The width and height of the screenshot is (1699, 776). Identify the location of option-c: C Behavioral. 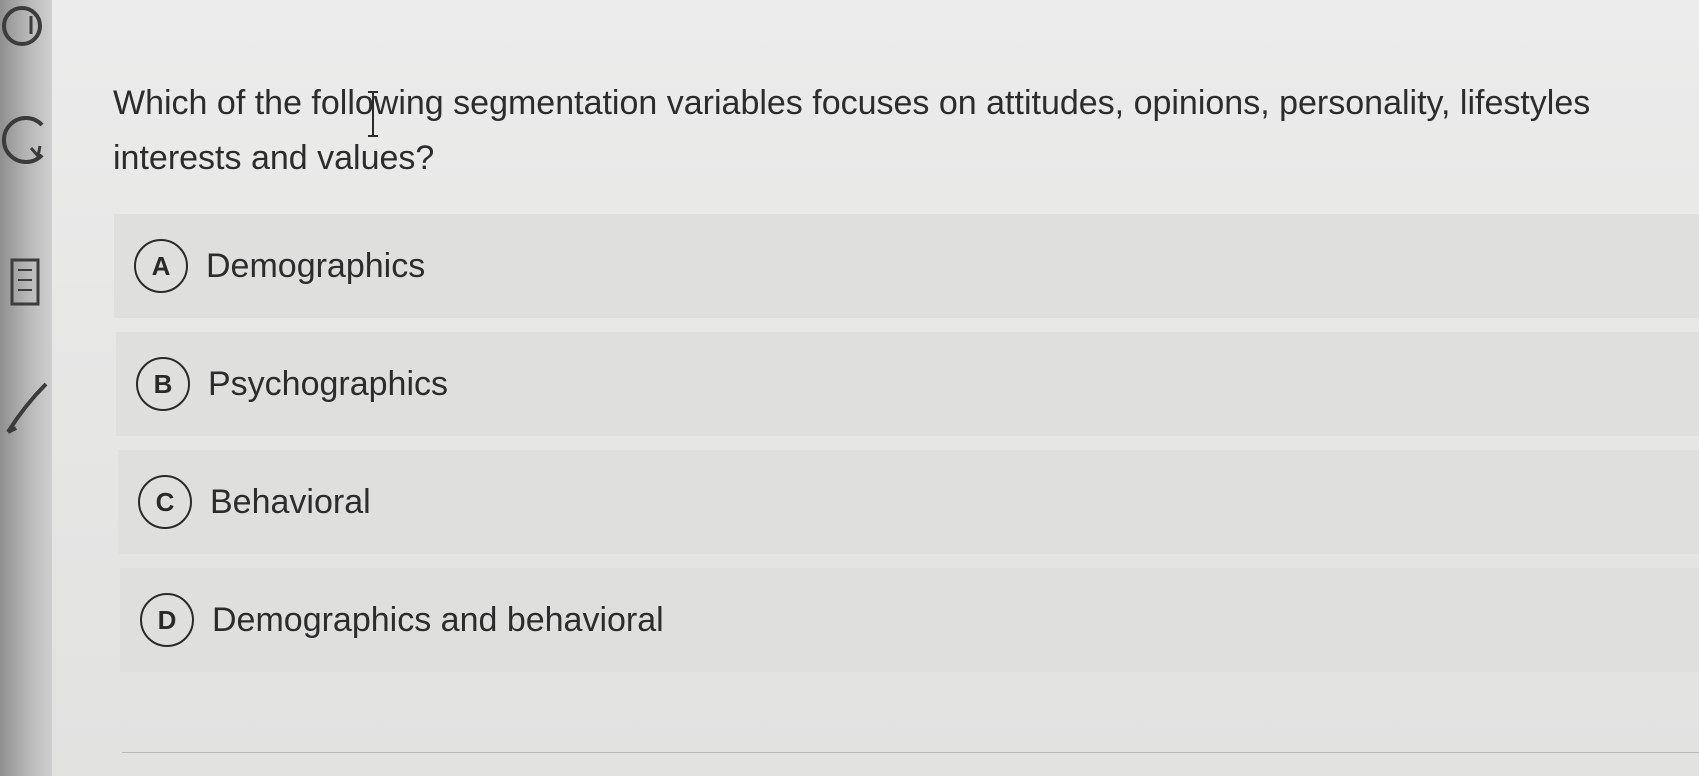
(908, 502).